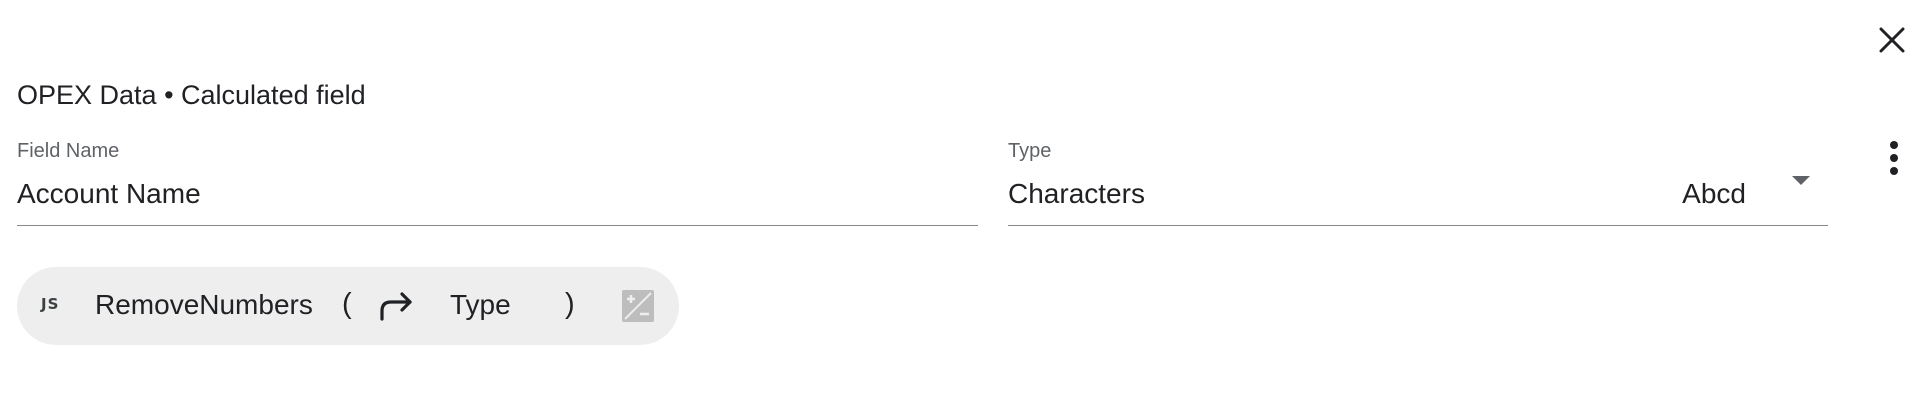 This screenshot has height=414, width=1932. I want to click on js-badge: JS, so click(50, 304).